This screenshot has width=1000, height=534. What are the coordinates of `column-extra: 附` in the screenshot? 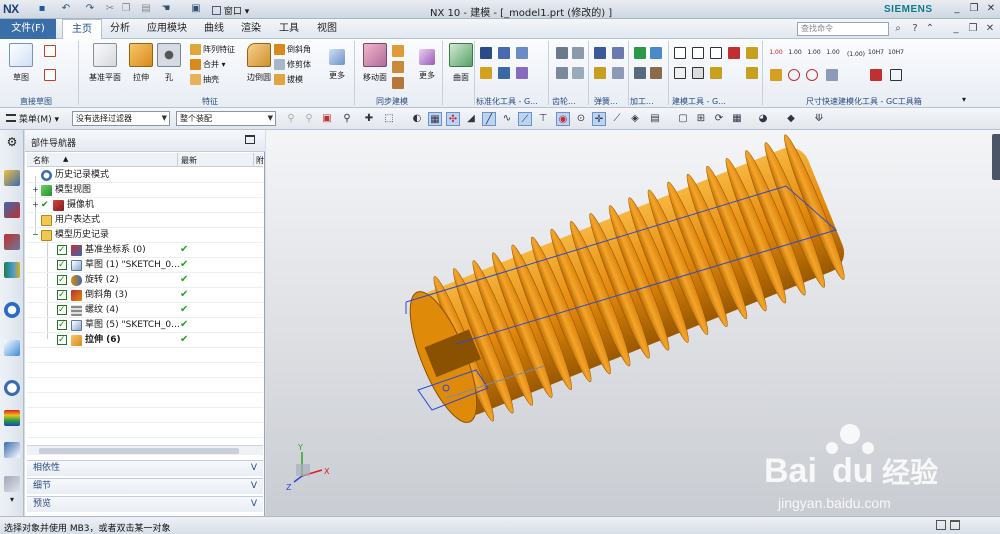 It's located at (260, 160).